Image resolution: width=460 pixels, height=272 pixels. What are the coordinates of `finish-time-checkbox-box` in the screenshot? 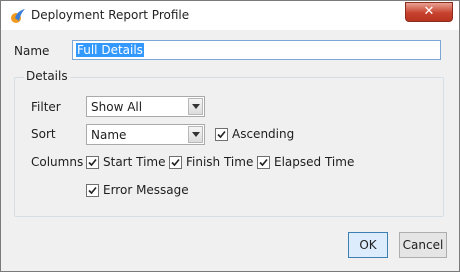 It's located at (175, 162).